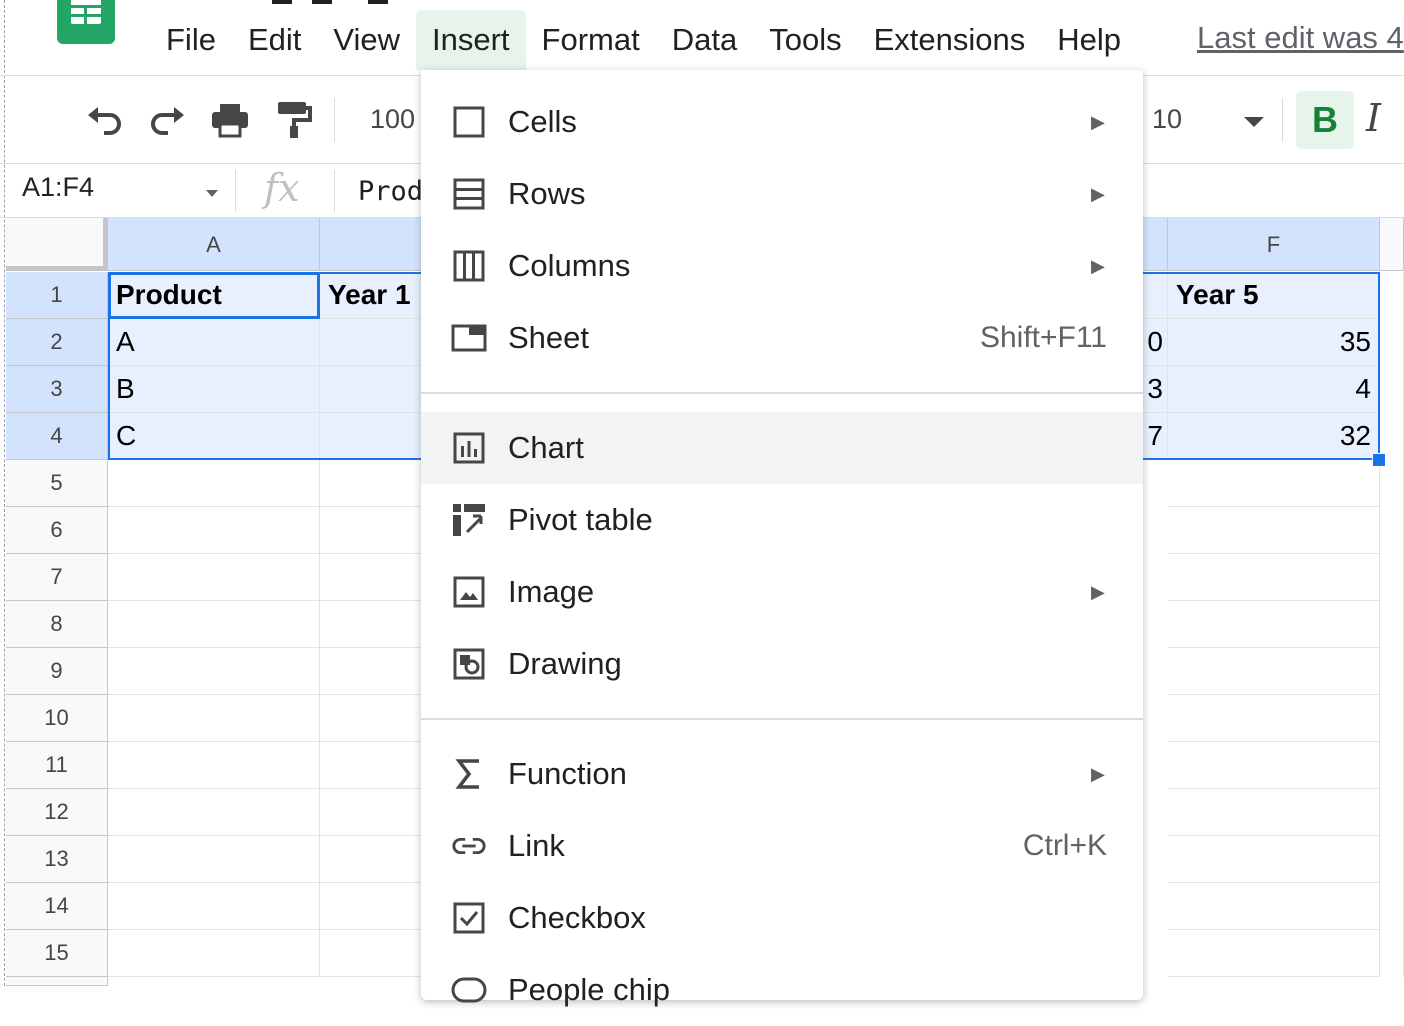 The width and height of the screenshot is (1404, 1026). I want to click on bold-button: B, so click(1325, 120).